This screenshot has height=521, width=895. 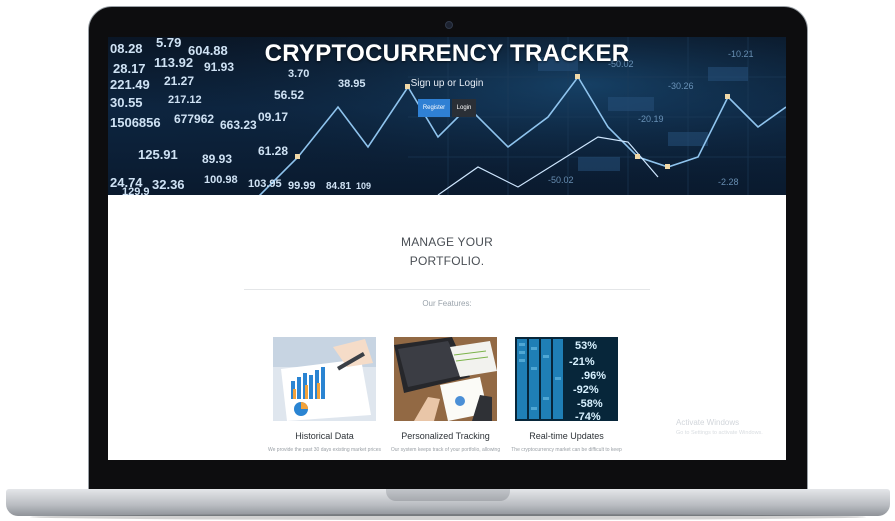 What do you see at coordinates (593, 376) in the screenshot?
I see `svg-text: .96%` at bounding box center [593, 376].